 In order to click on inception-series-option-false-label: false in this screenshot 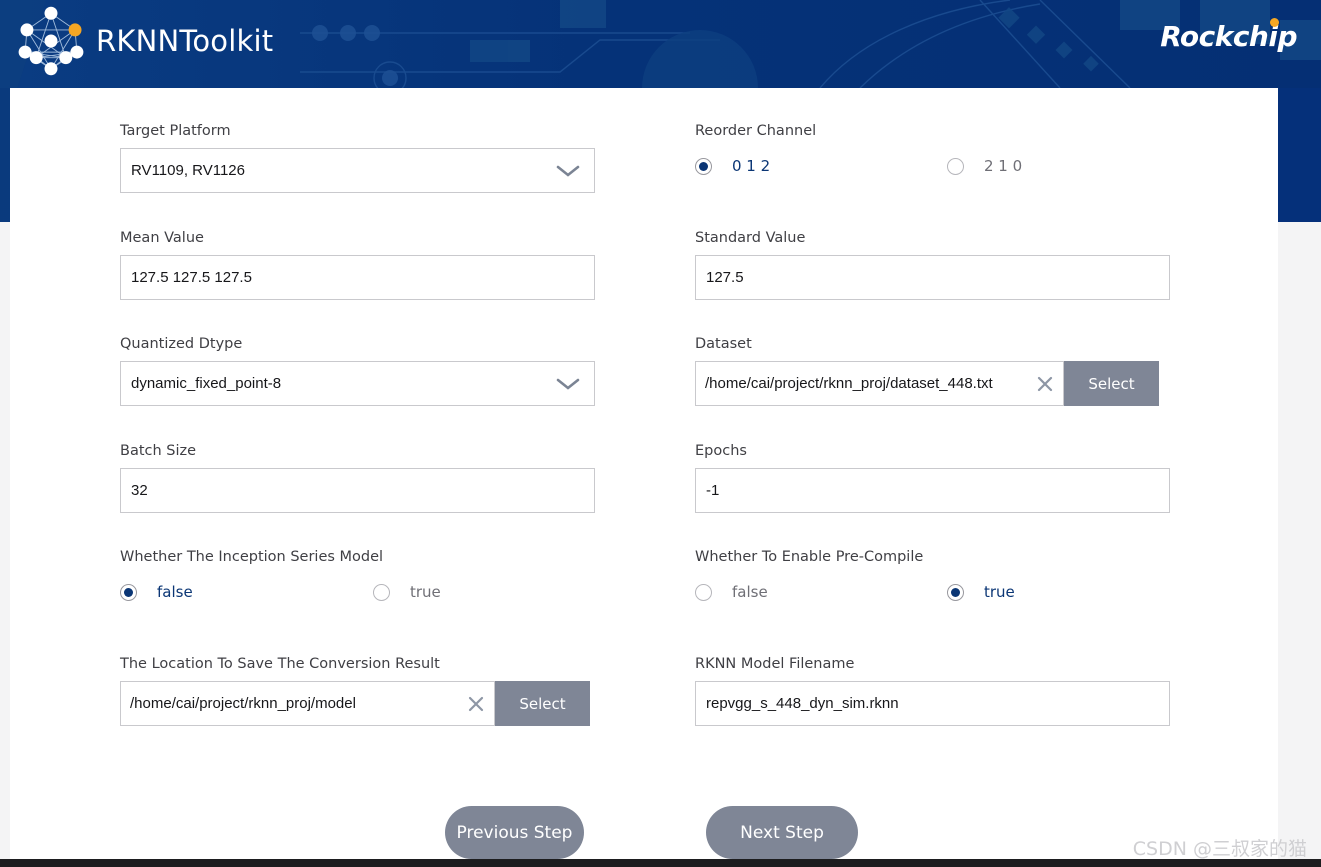, I will do `click(175, 592)`.